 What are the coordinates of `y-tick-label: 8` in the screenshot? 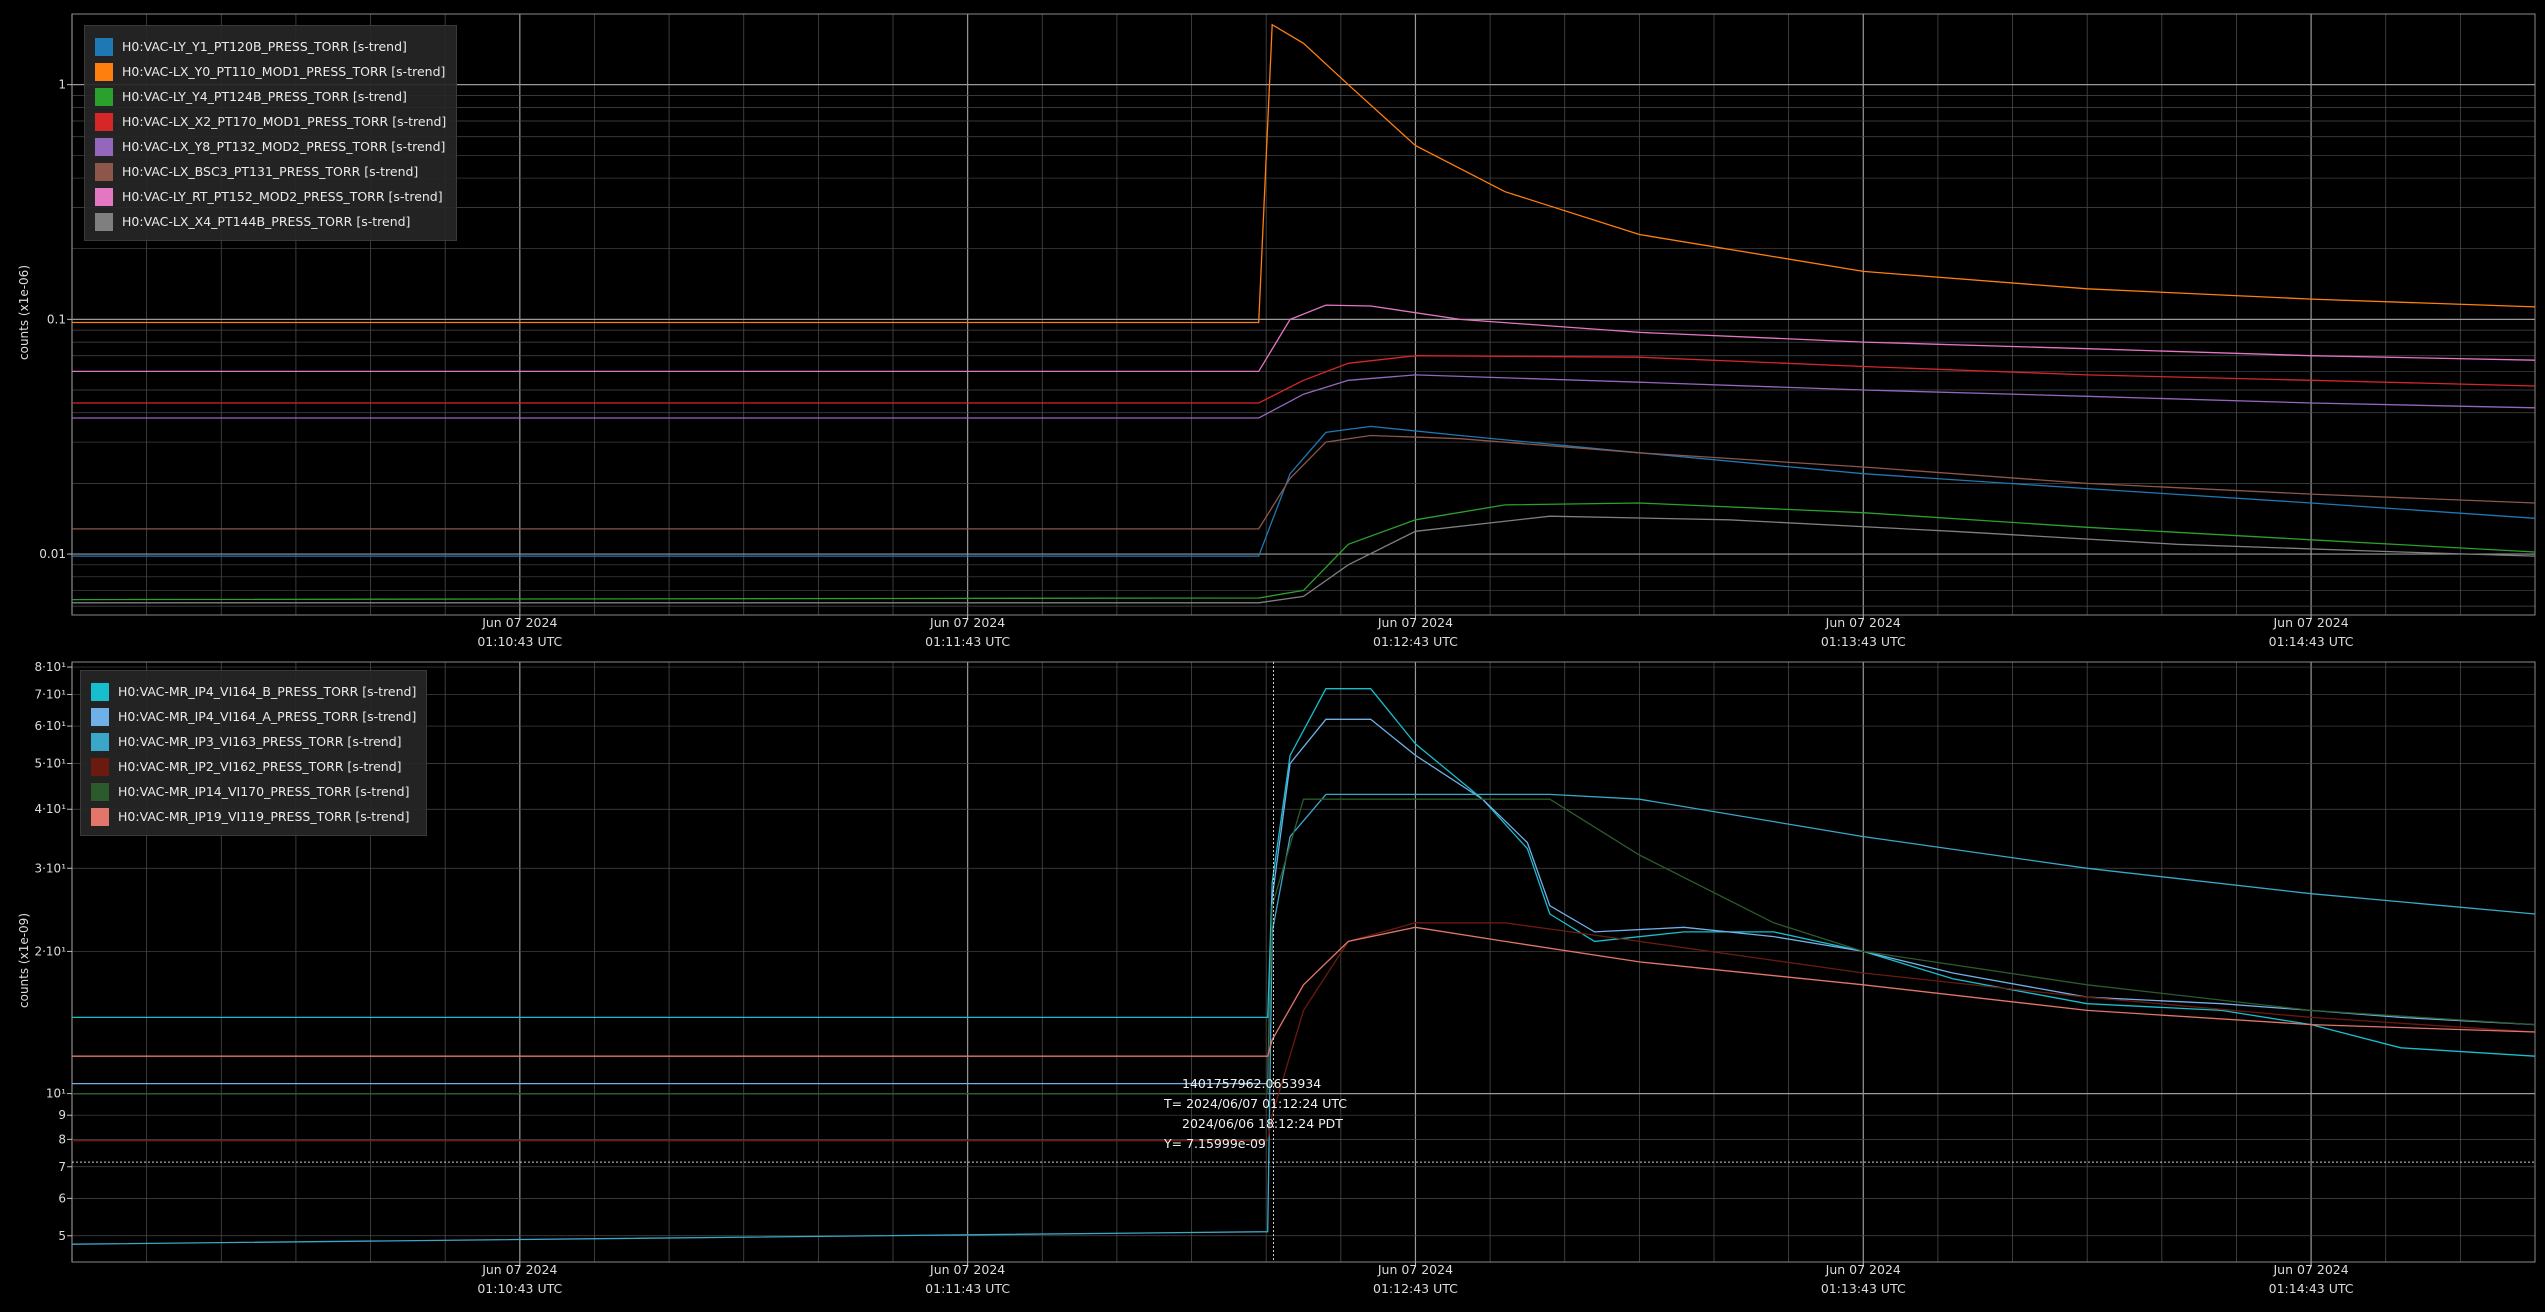 It's located at (62, 1139).